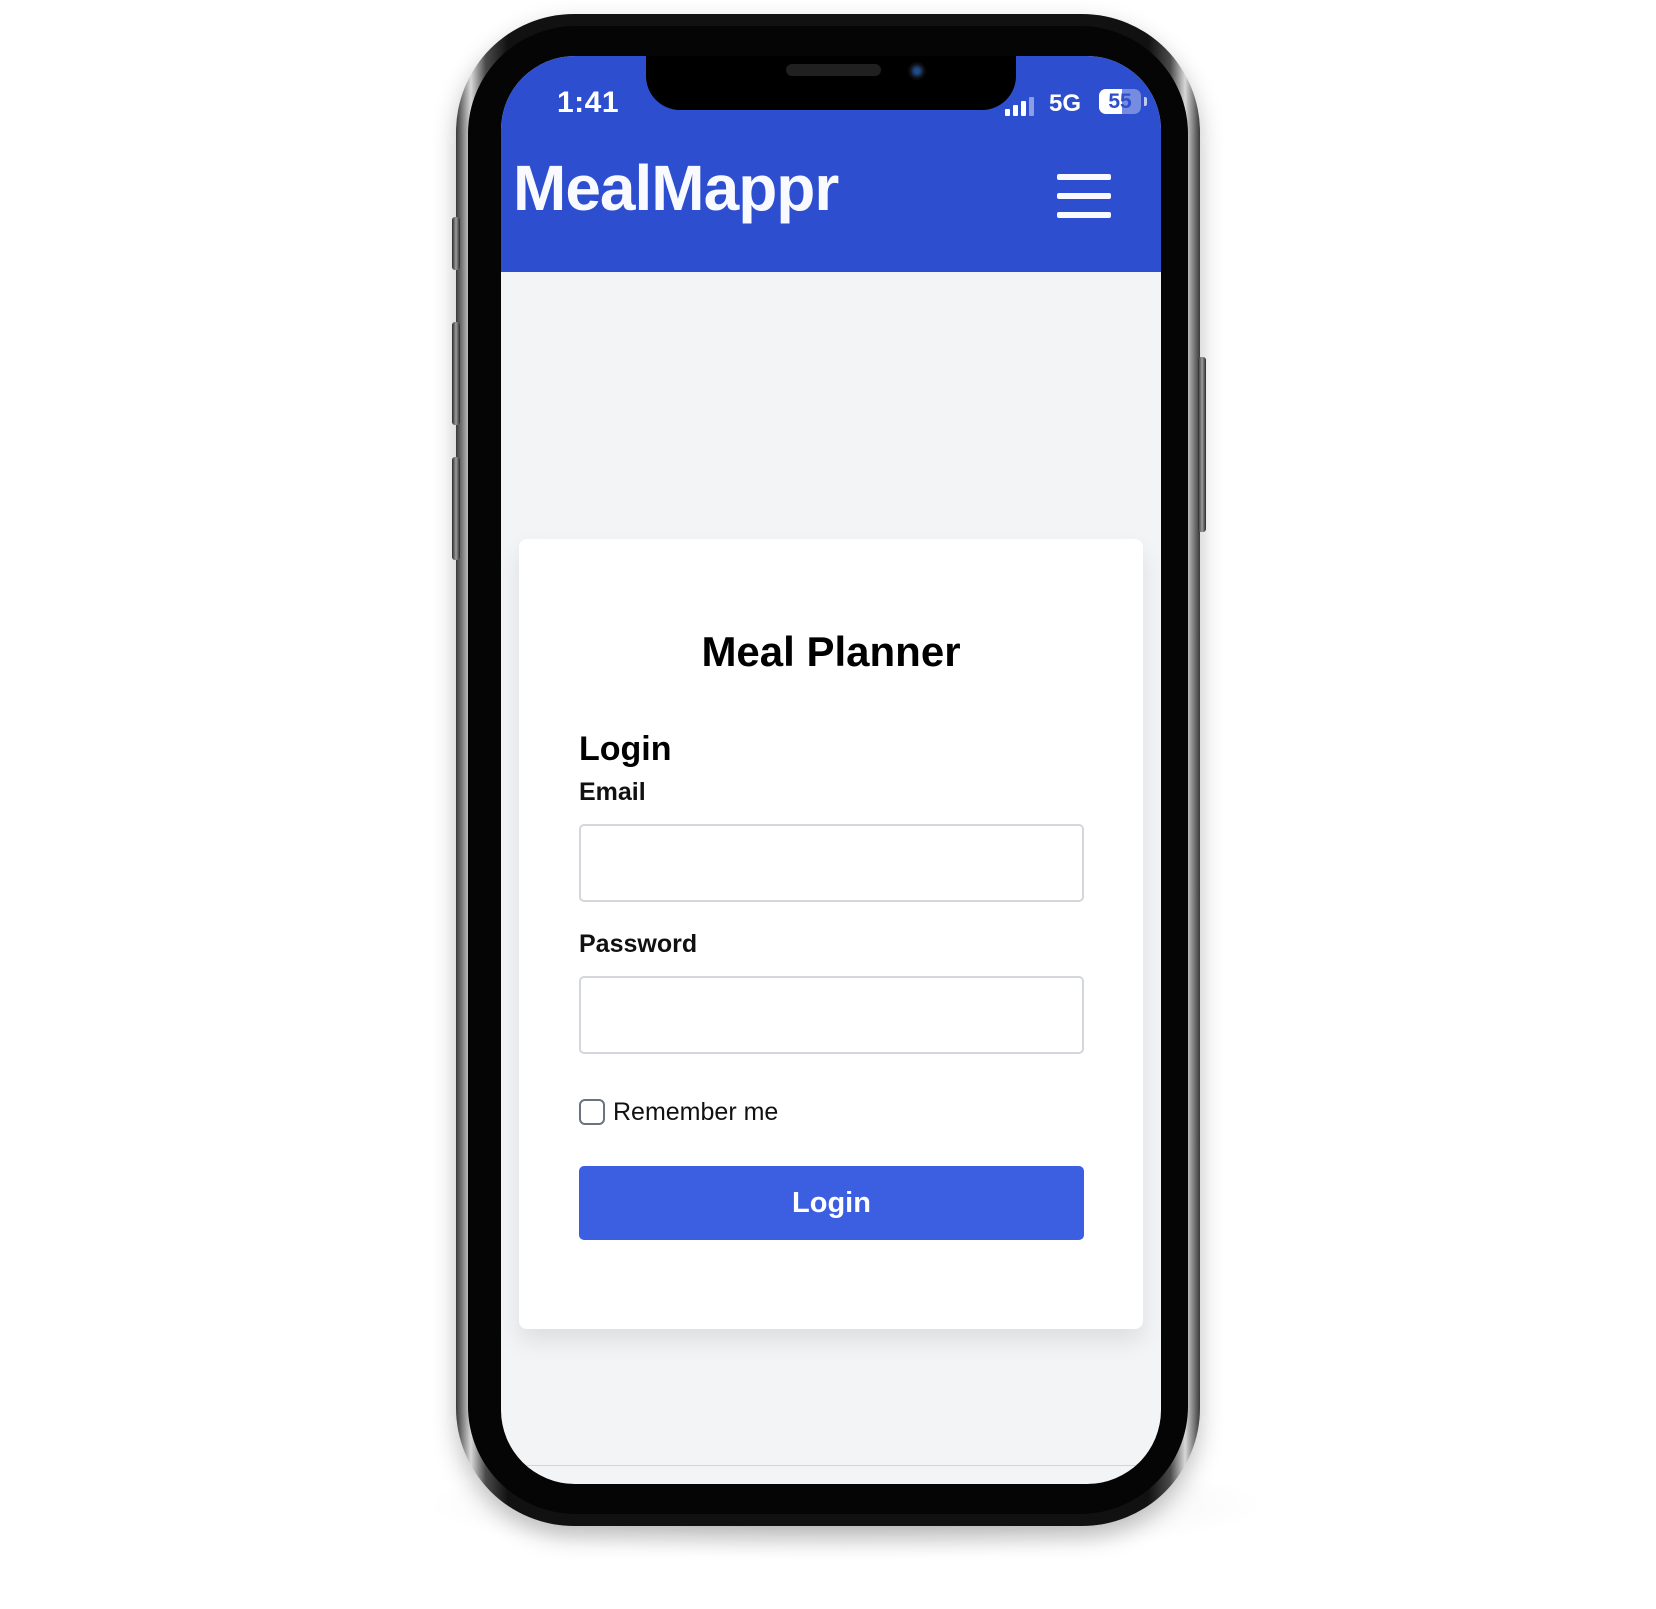 The width and height of the screenshot is (1656, 1609). I want to click on battery-icon: 55, so click(1120, 101).